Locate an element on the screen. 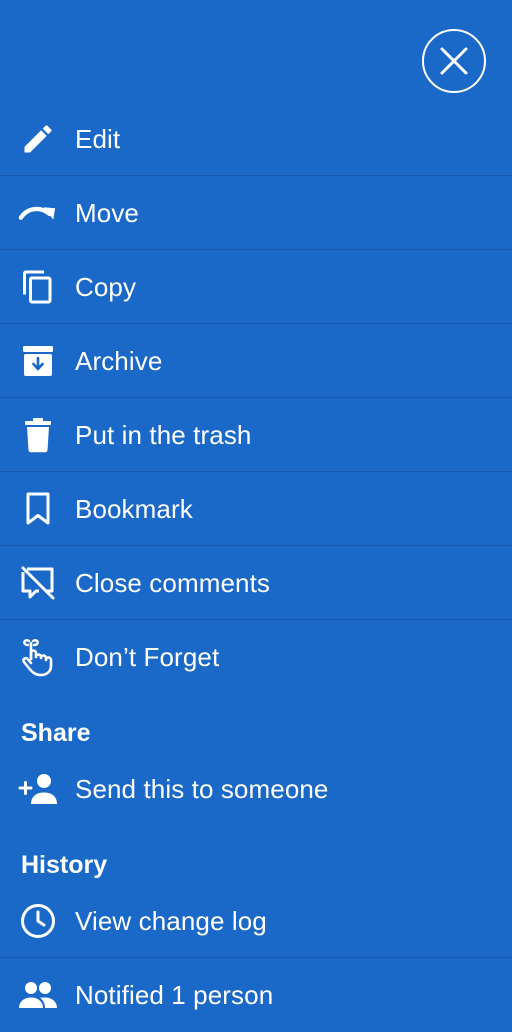 This screenshot has height=1032, width=512. trash-icon is located at coordinates (38, 435).